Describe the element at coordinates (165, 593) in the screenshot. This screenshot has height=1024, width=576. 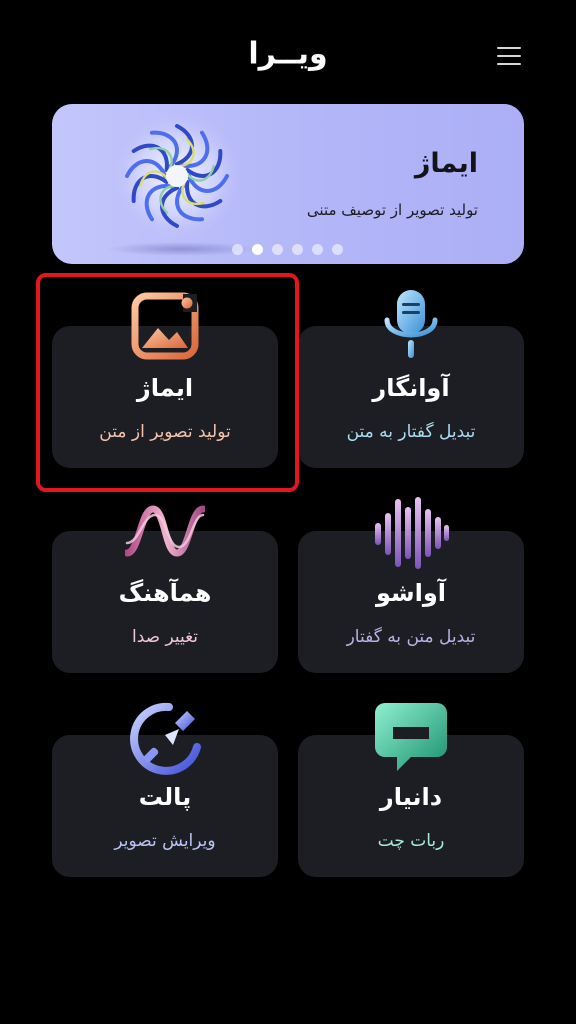
I see `card-title: همآهنگ` at that location.